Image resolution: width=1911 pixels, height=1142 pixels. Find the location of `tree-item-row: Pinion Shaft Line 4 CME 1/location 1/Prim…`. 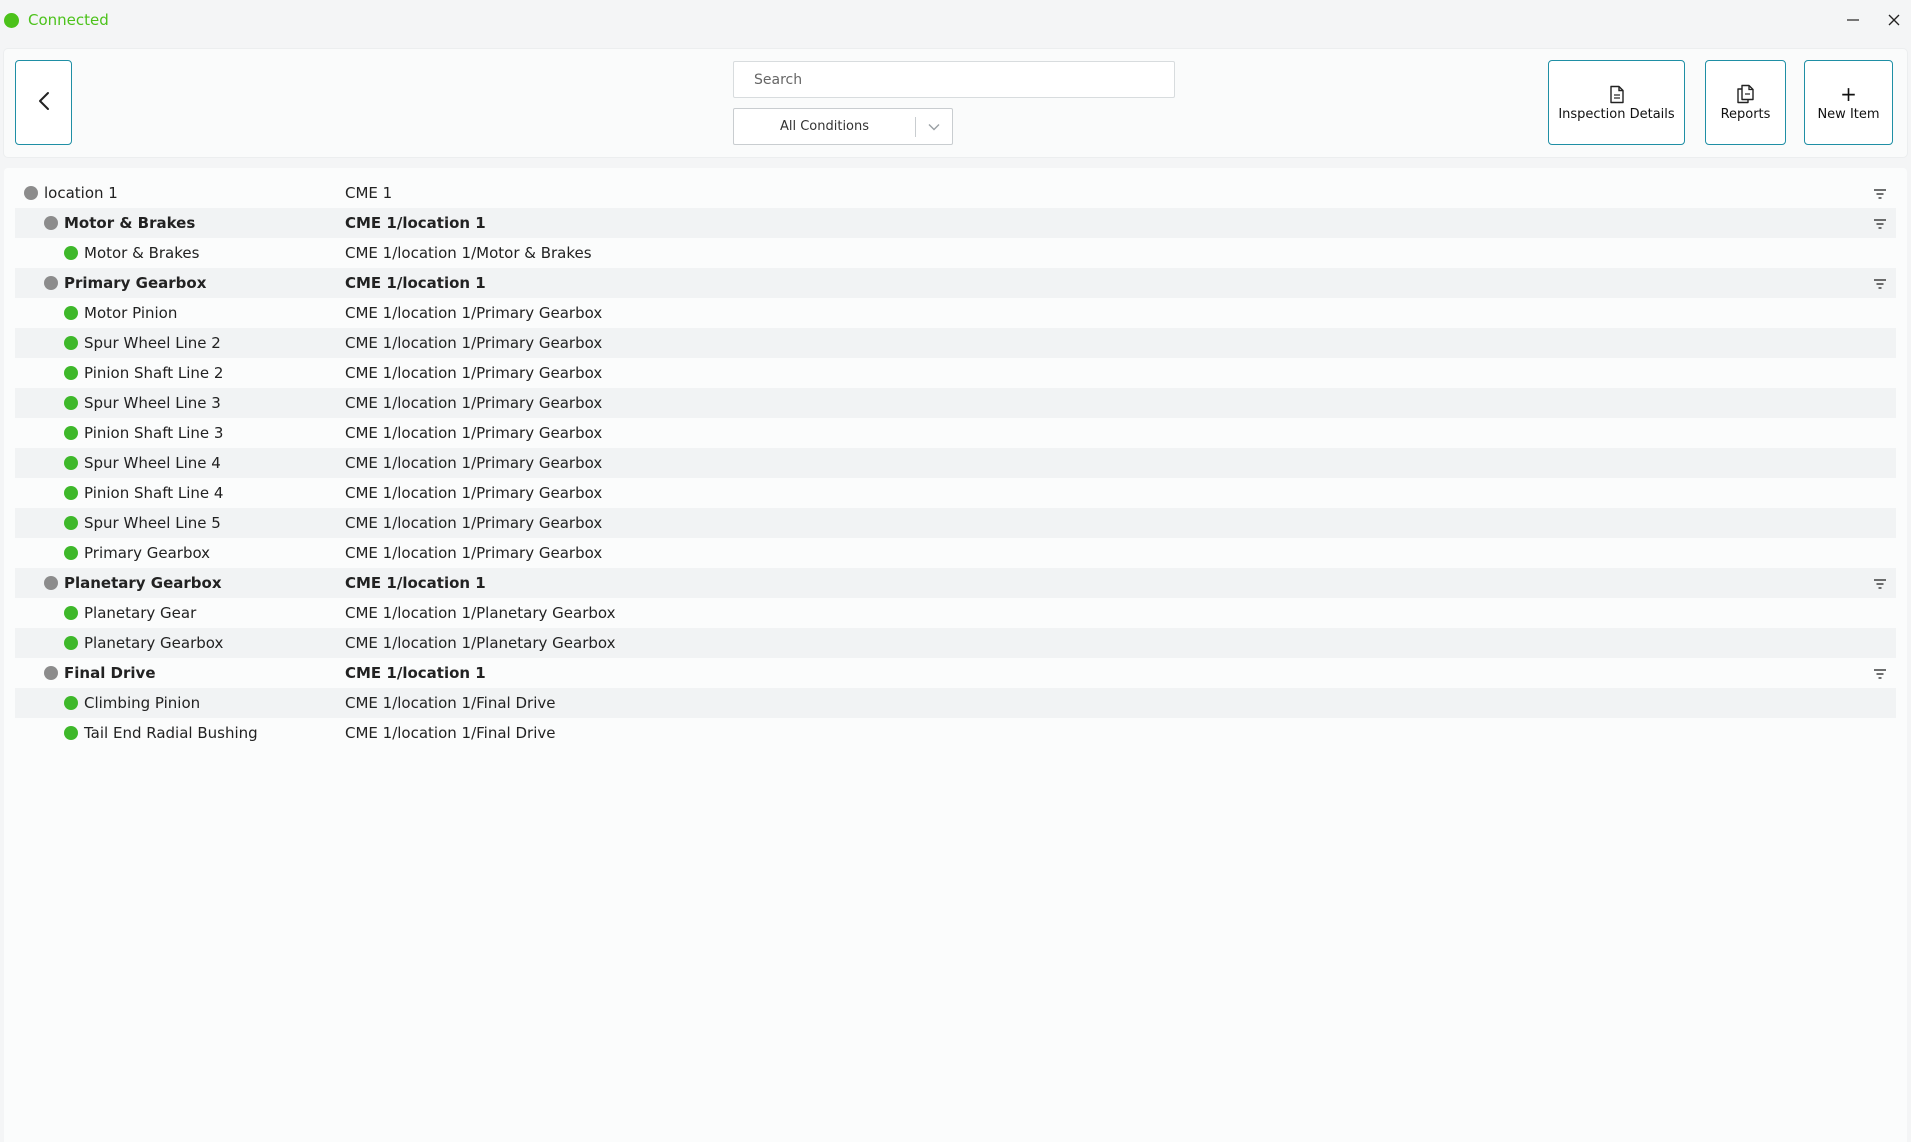

tree-item-row: Pinion Shaft Line 4 CME 1/location 1/Prim… is located at coordinates (955, 493).